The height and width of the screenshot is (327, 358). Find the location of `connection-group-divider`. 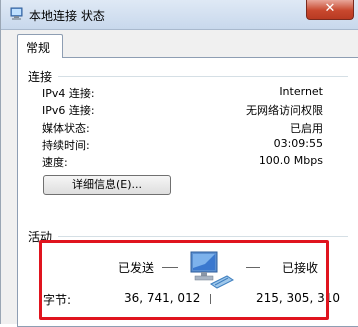

connection-group-divider is located at coordinates (203, 76).